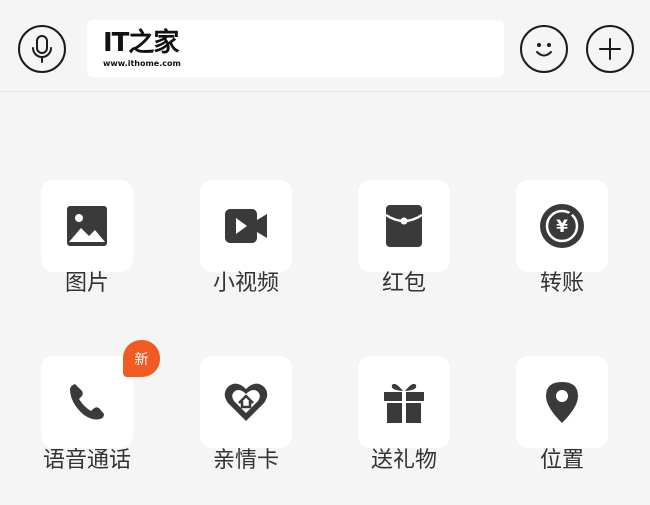 The image size is (650, 505). I want to click on location-button, so click(562, 402).